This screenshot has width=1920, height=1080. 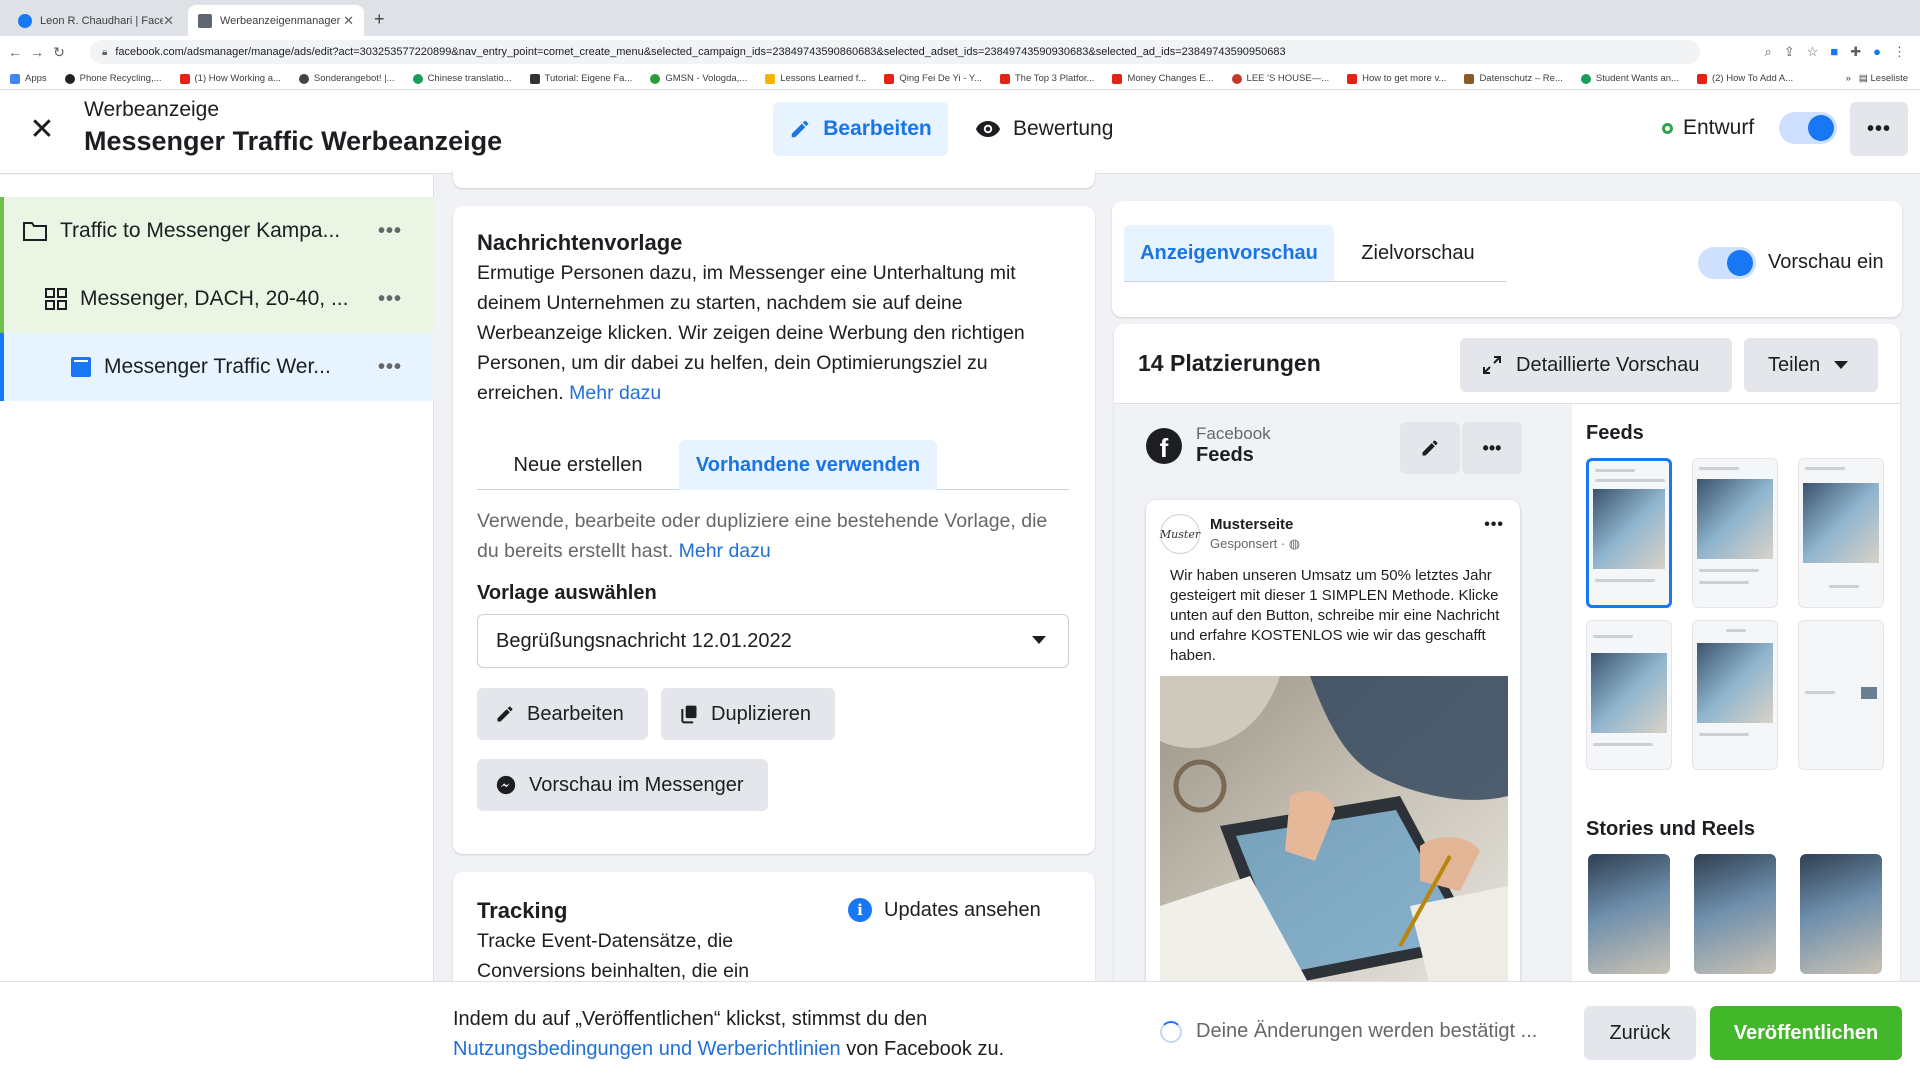 I want to click on ad-more-icon: •••, so click(x=390, y=367).